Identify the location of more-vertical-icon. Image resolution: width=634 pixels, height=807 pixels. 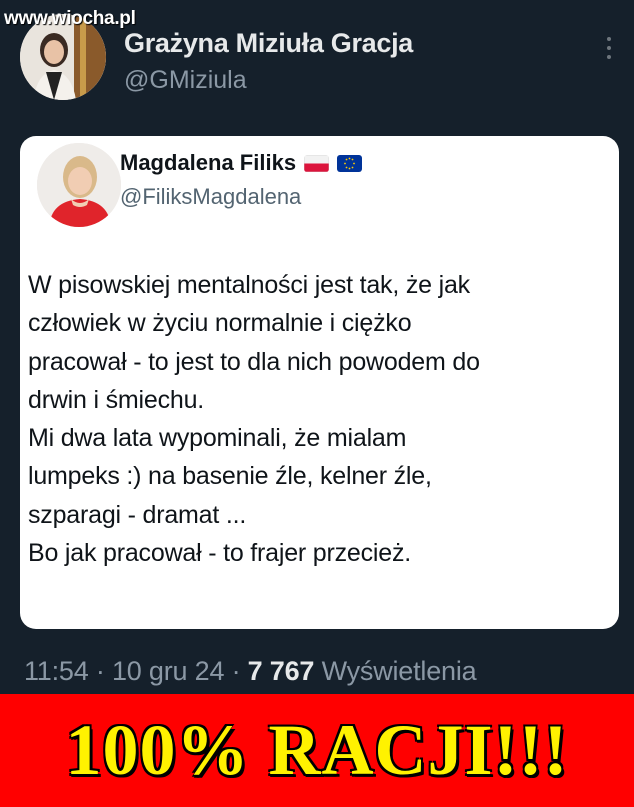
(609, 48).